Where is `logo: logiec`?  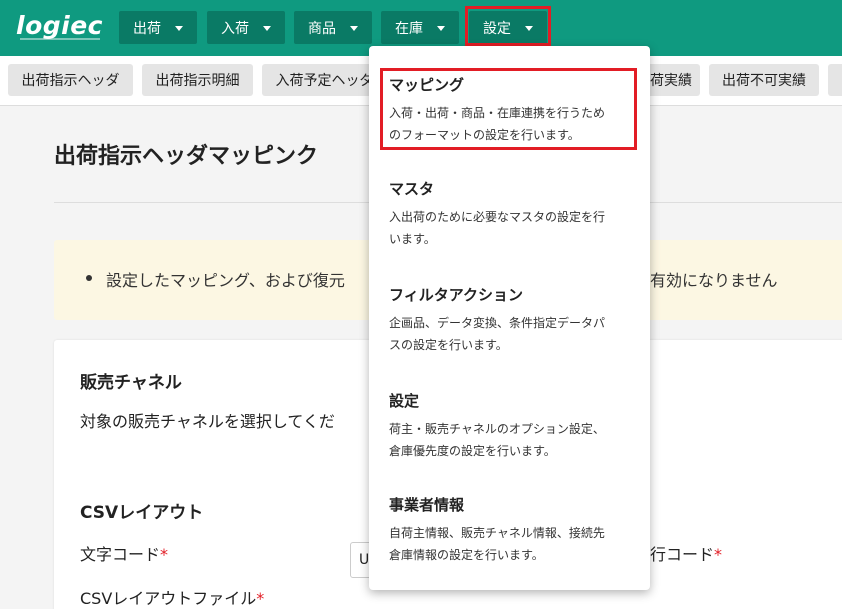 logo: logiec is located at coordinates (59, 25).